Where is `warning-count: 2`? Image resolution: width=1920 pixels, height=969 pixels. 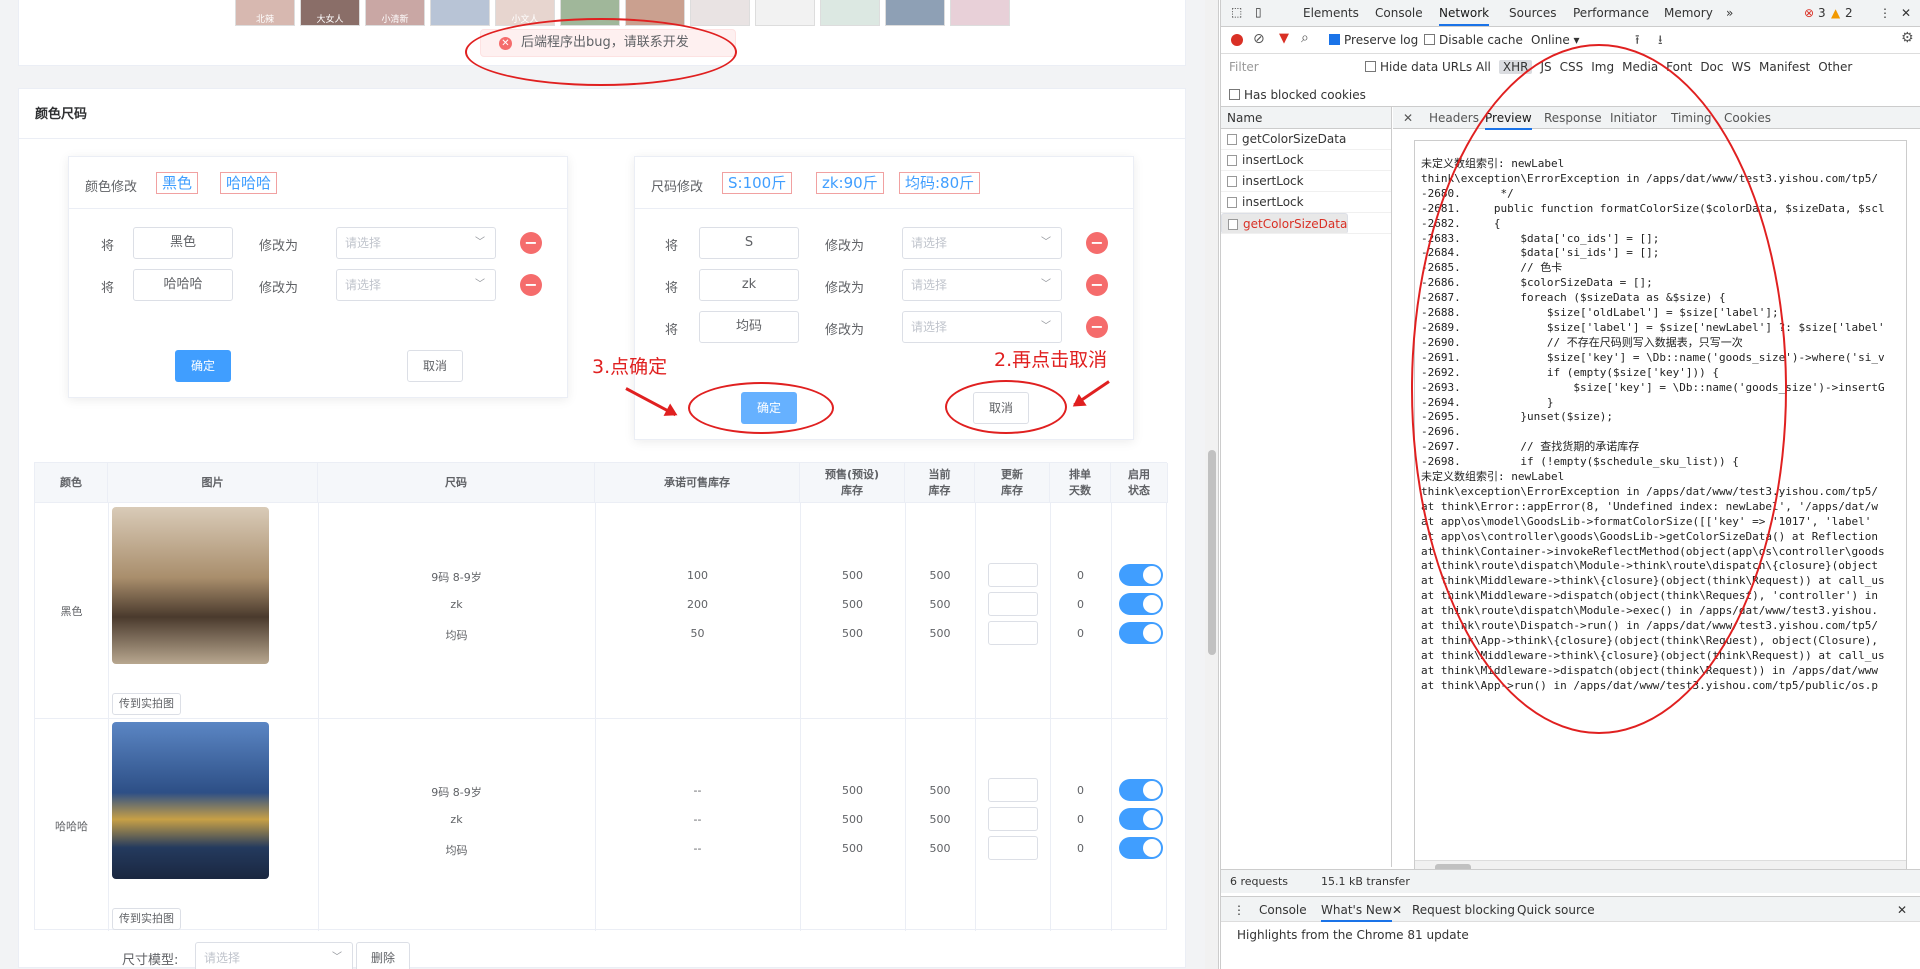
warning-count: 2 is located at coordinates (1849, 13).